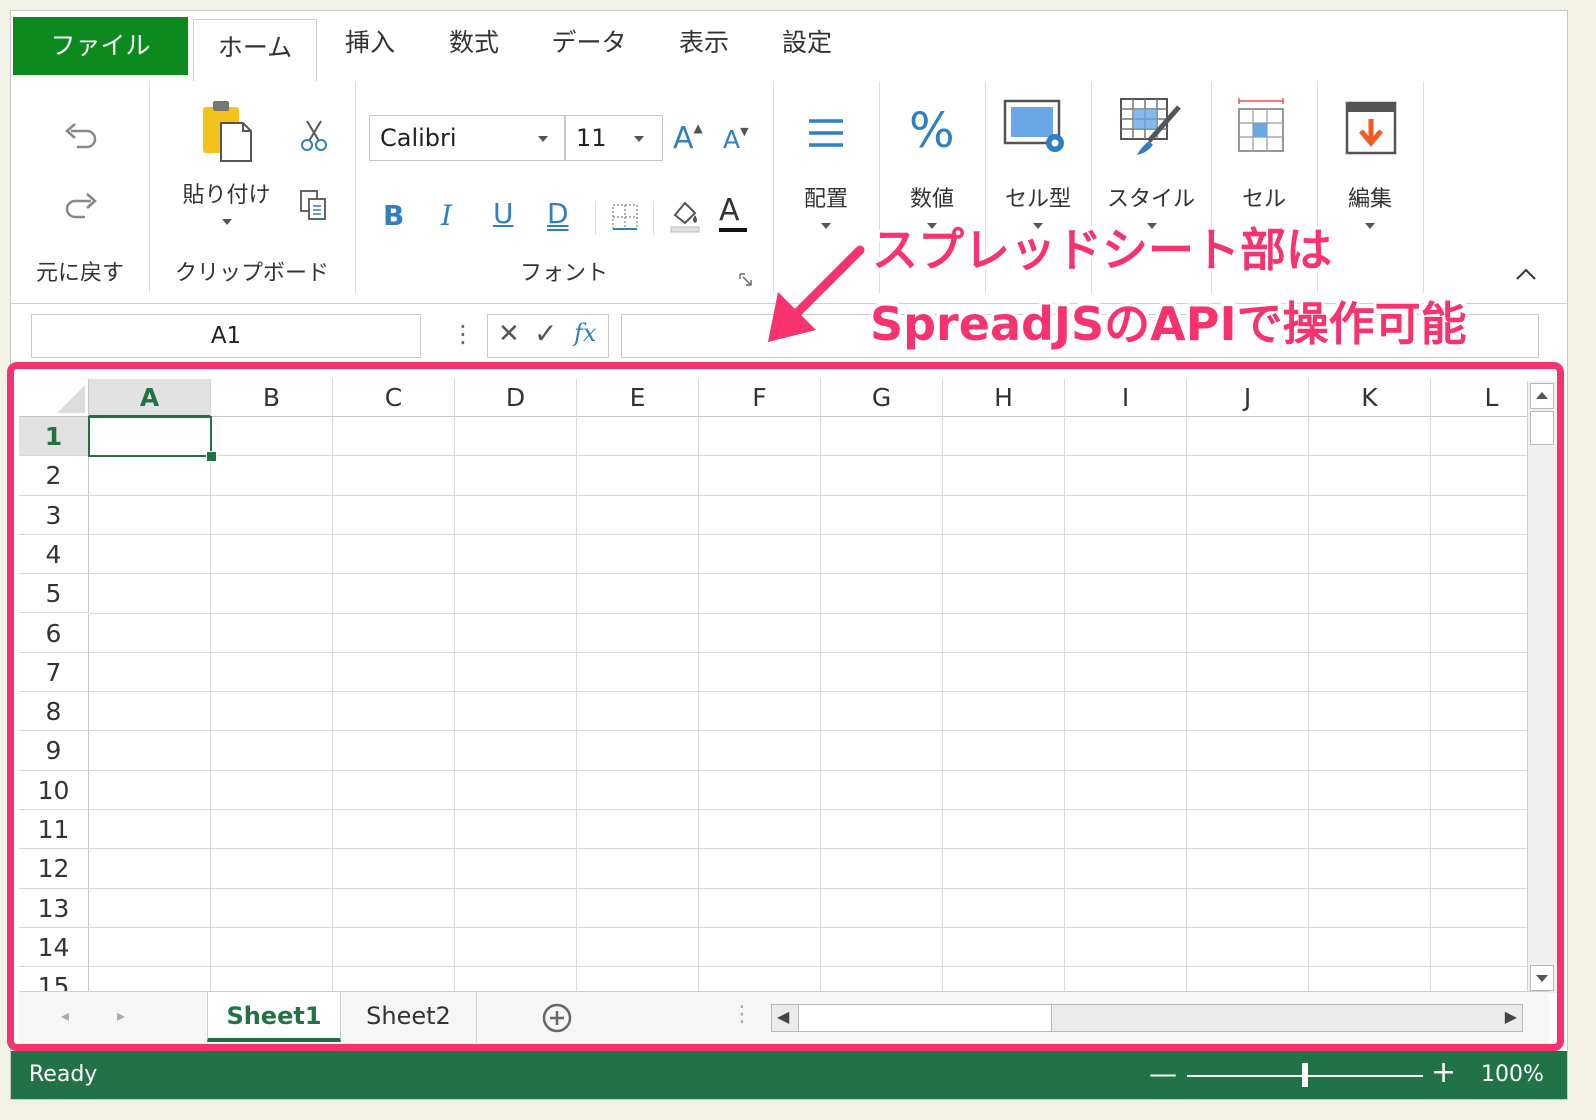 Image resolution: width=1596 pixels, height=1120 pixels. What do you see at coordinates (816, 293) in the screenshot?
I see `annotation-arrow-icon` at bounding box center [816, 293].